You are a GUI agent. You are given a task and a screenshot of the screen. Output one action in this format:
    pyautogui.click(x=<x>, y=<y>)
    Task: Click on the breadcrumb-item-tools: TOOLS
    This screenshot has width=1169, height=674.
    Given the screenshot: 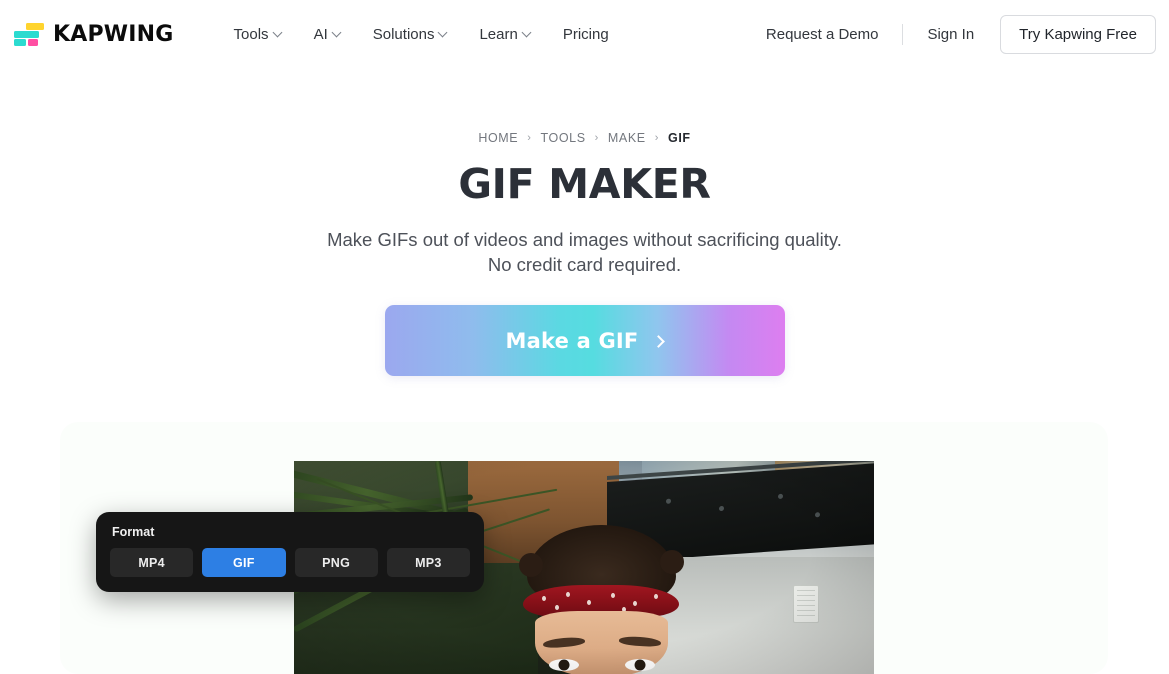 What is the action you would take?
    pyautogui.click(x=563, y=138)
    